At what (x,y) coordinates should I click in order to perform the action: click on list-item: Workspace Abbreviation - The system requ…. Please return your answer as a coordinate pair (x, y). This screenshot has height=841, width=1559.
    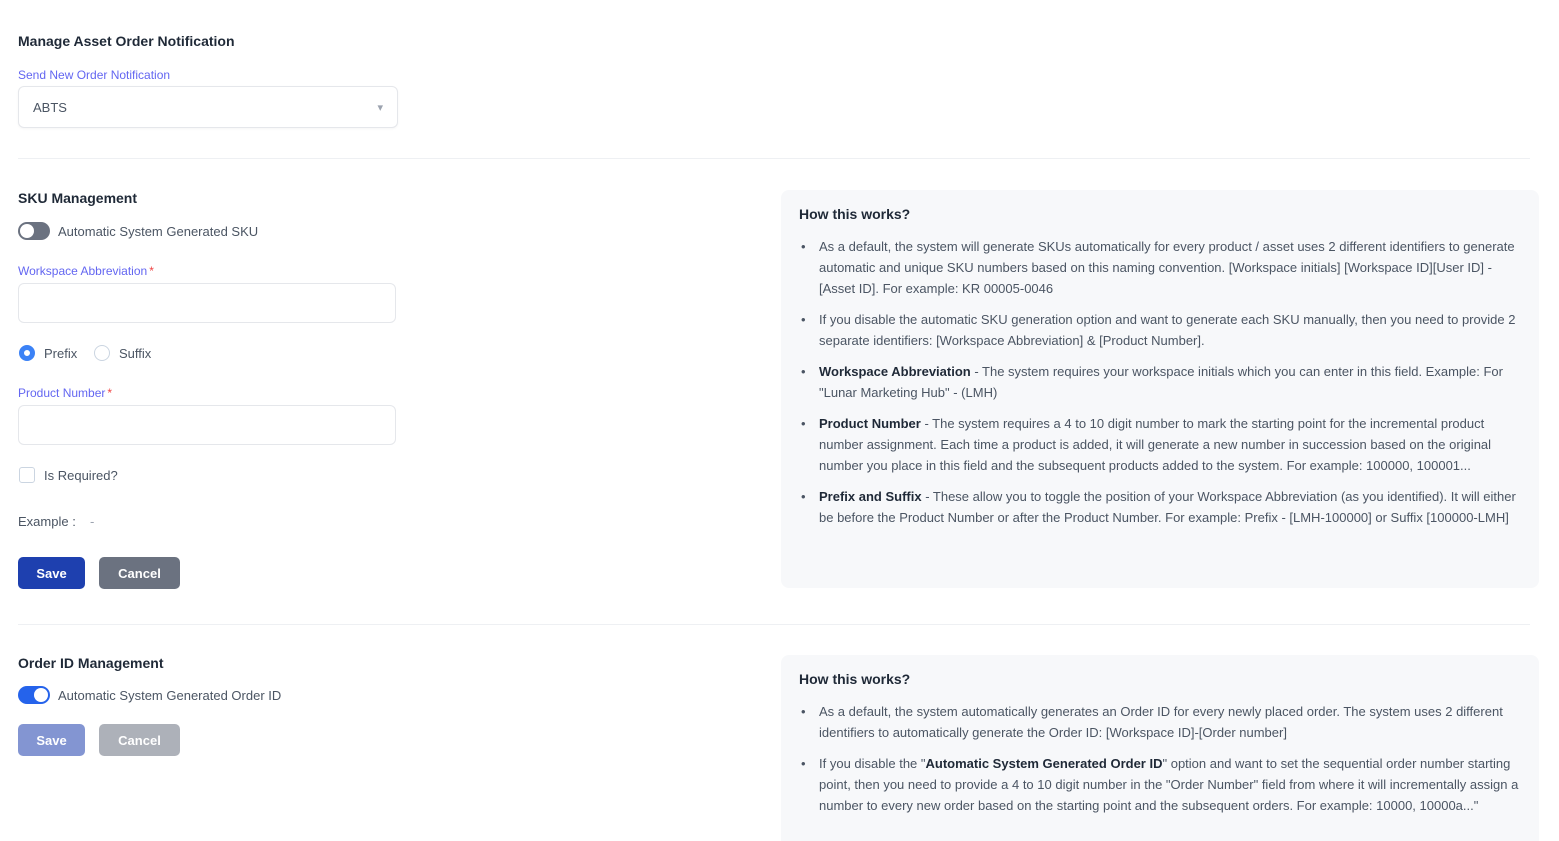
    Looking at the image, I should click on (1159, 382).